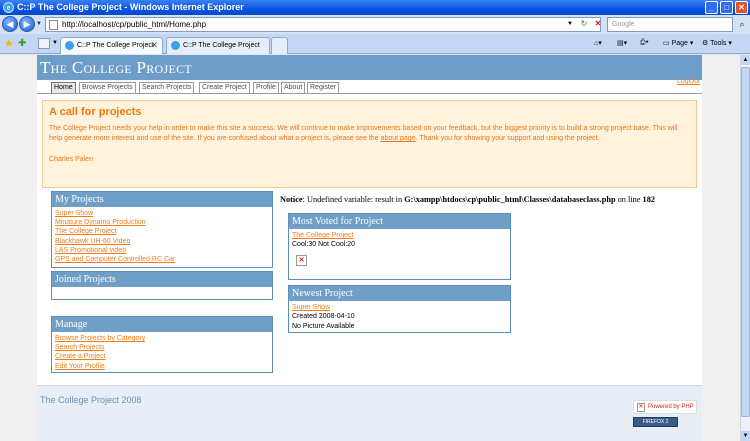 This screenshot has height=441, width=750. I want to click on history-dropdown-icon: ▼, so click(39, 24).